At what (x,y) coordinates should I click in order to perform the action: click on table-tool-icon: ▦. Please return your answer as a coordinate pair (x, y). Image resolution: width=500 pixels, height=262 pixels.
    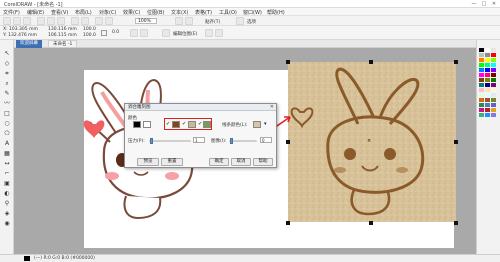
    Looking at the image, I should click on (7, 153).